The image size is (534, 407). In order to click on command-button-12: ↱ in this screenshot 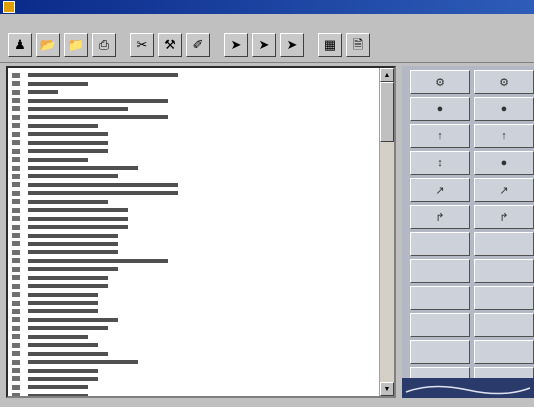, I will do `click(504, 217)`.